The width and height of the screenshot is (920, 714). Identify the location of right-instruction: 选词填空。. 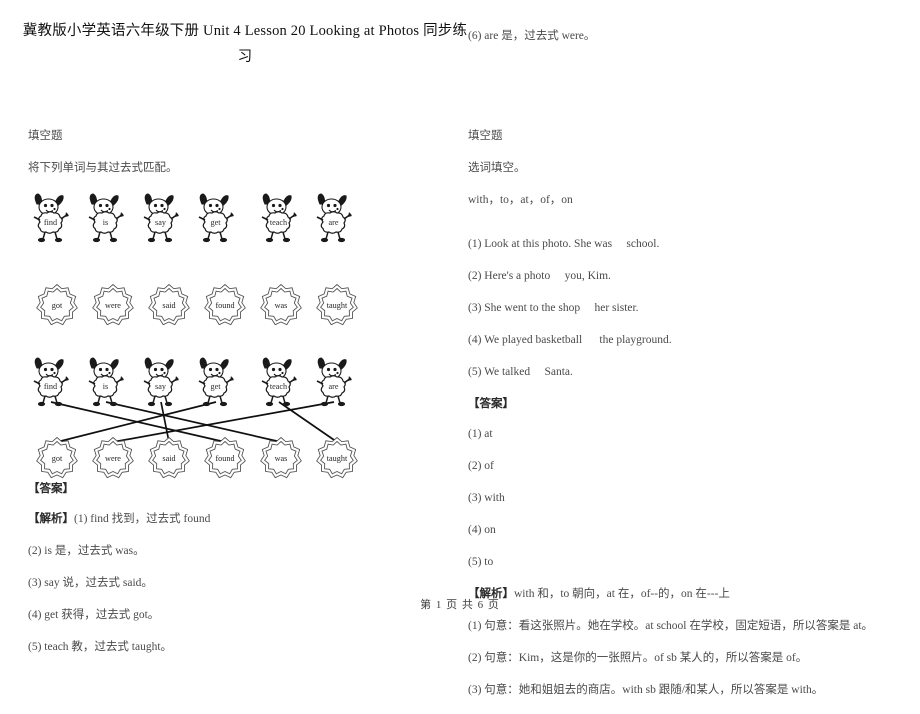
(497, 168).